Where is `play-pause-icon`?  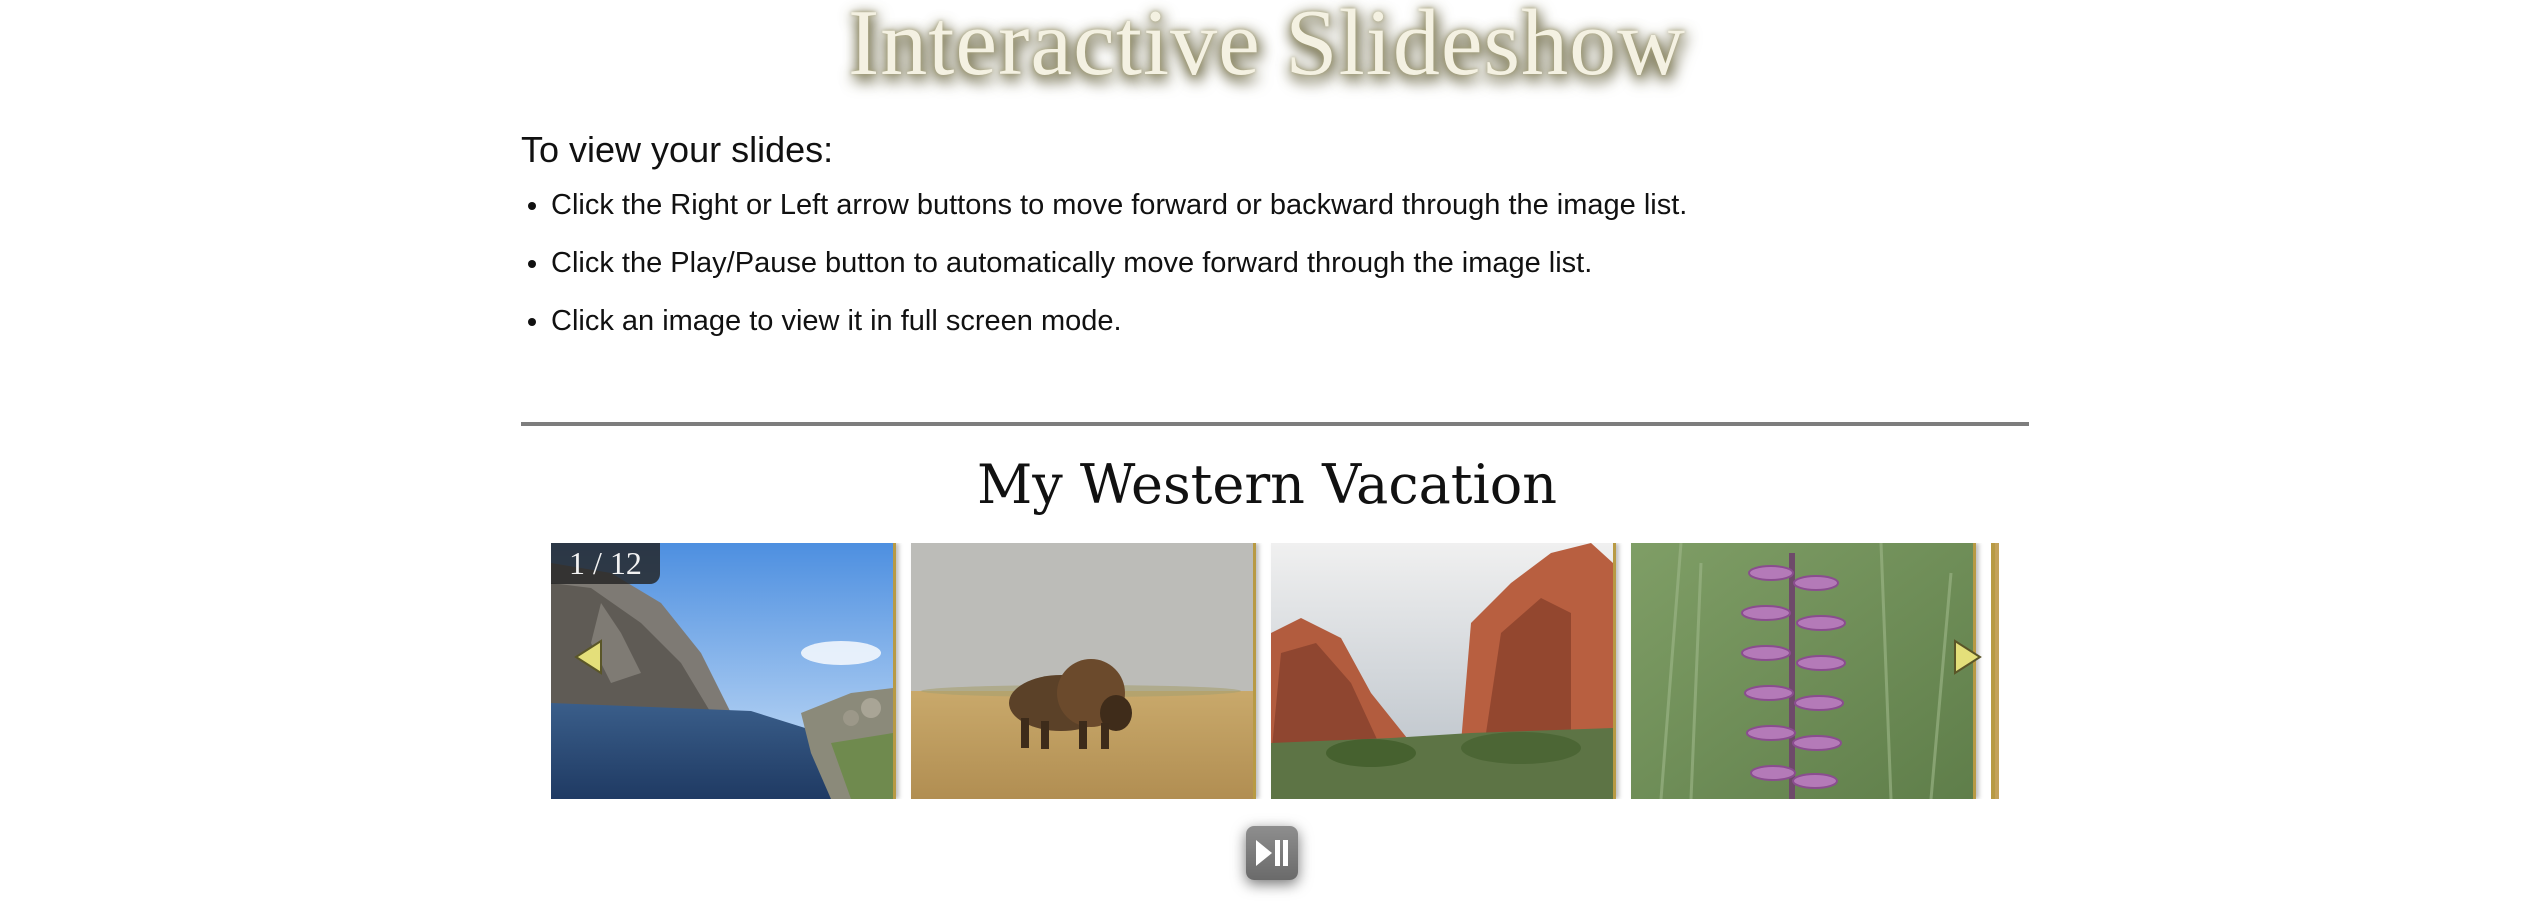
play-pause-icon is located at coordinates (1272, 853).